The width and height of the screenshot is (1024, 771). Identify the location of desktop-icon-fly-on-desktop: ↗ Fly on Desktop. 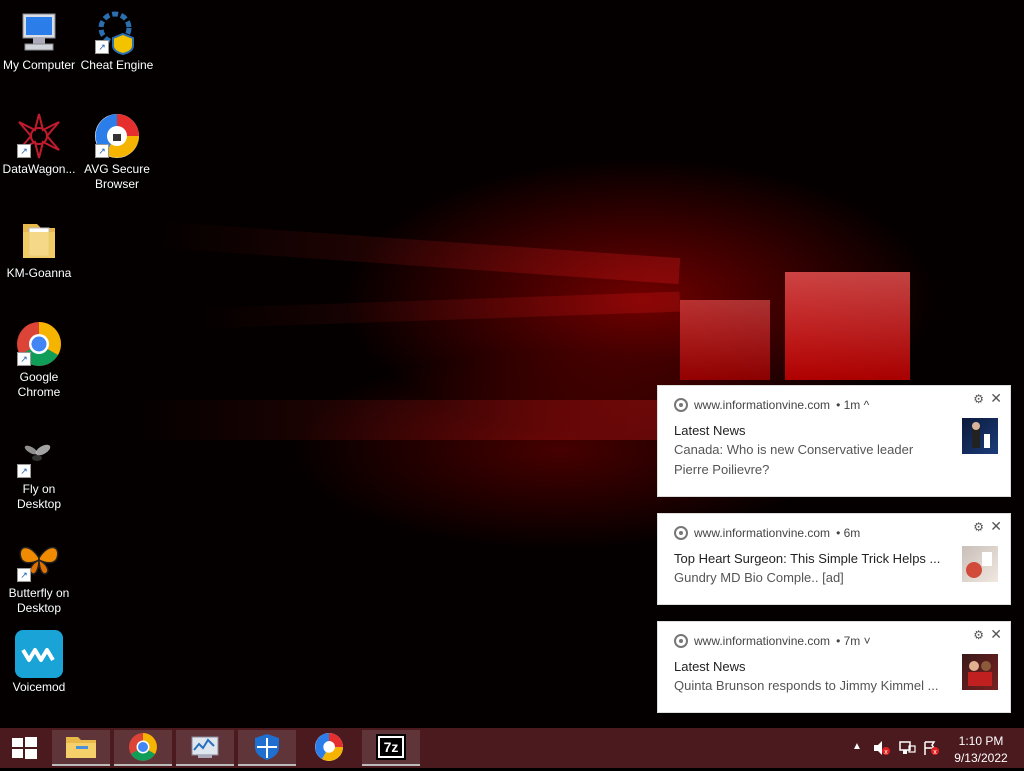
(39, 472).